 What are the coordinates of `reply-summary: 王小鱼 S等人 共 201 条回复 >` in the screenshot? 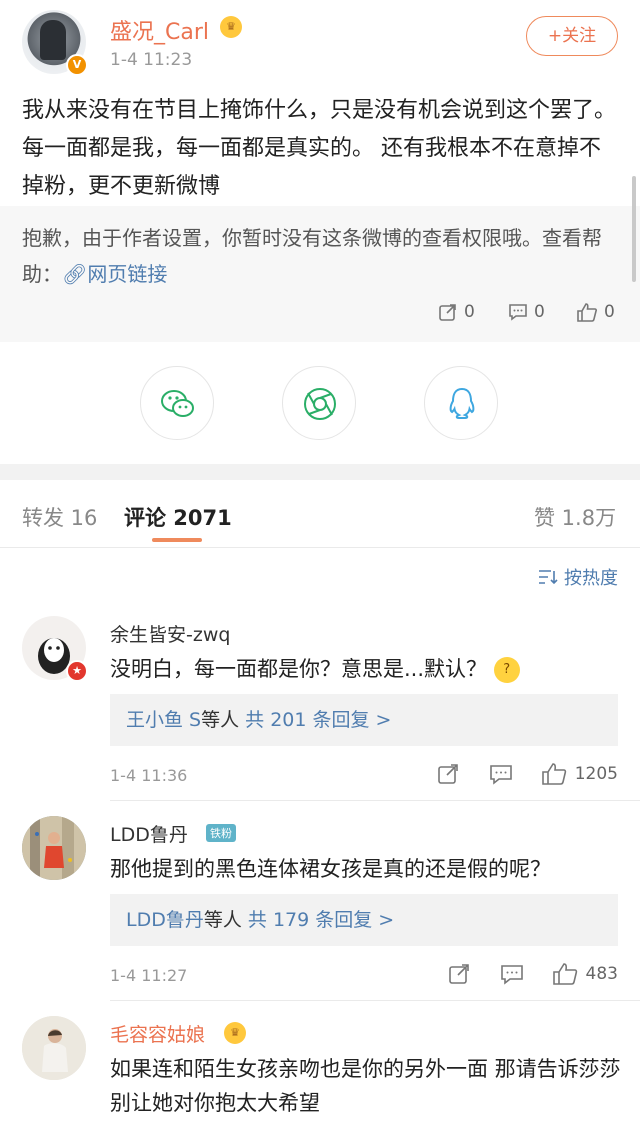 It's located at (364, 720).